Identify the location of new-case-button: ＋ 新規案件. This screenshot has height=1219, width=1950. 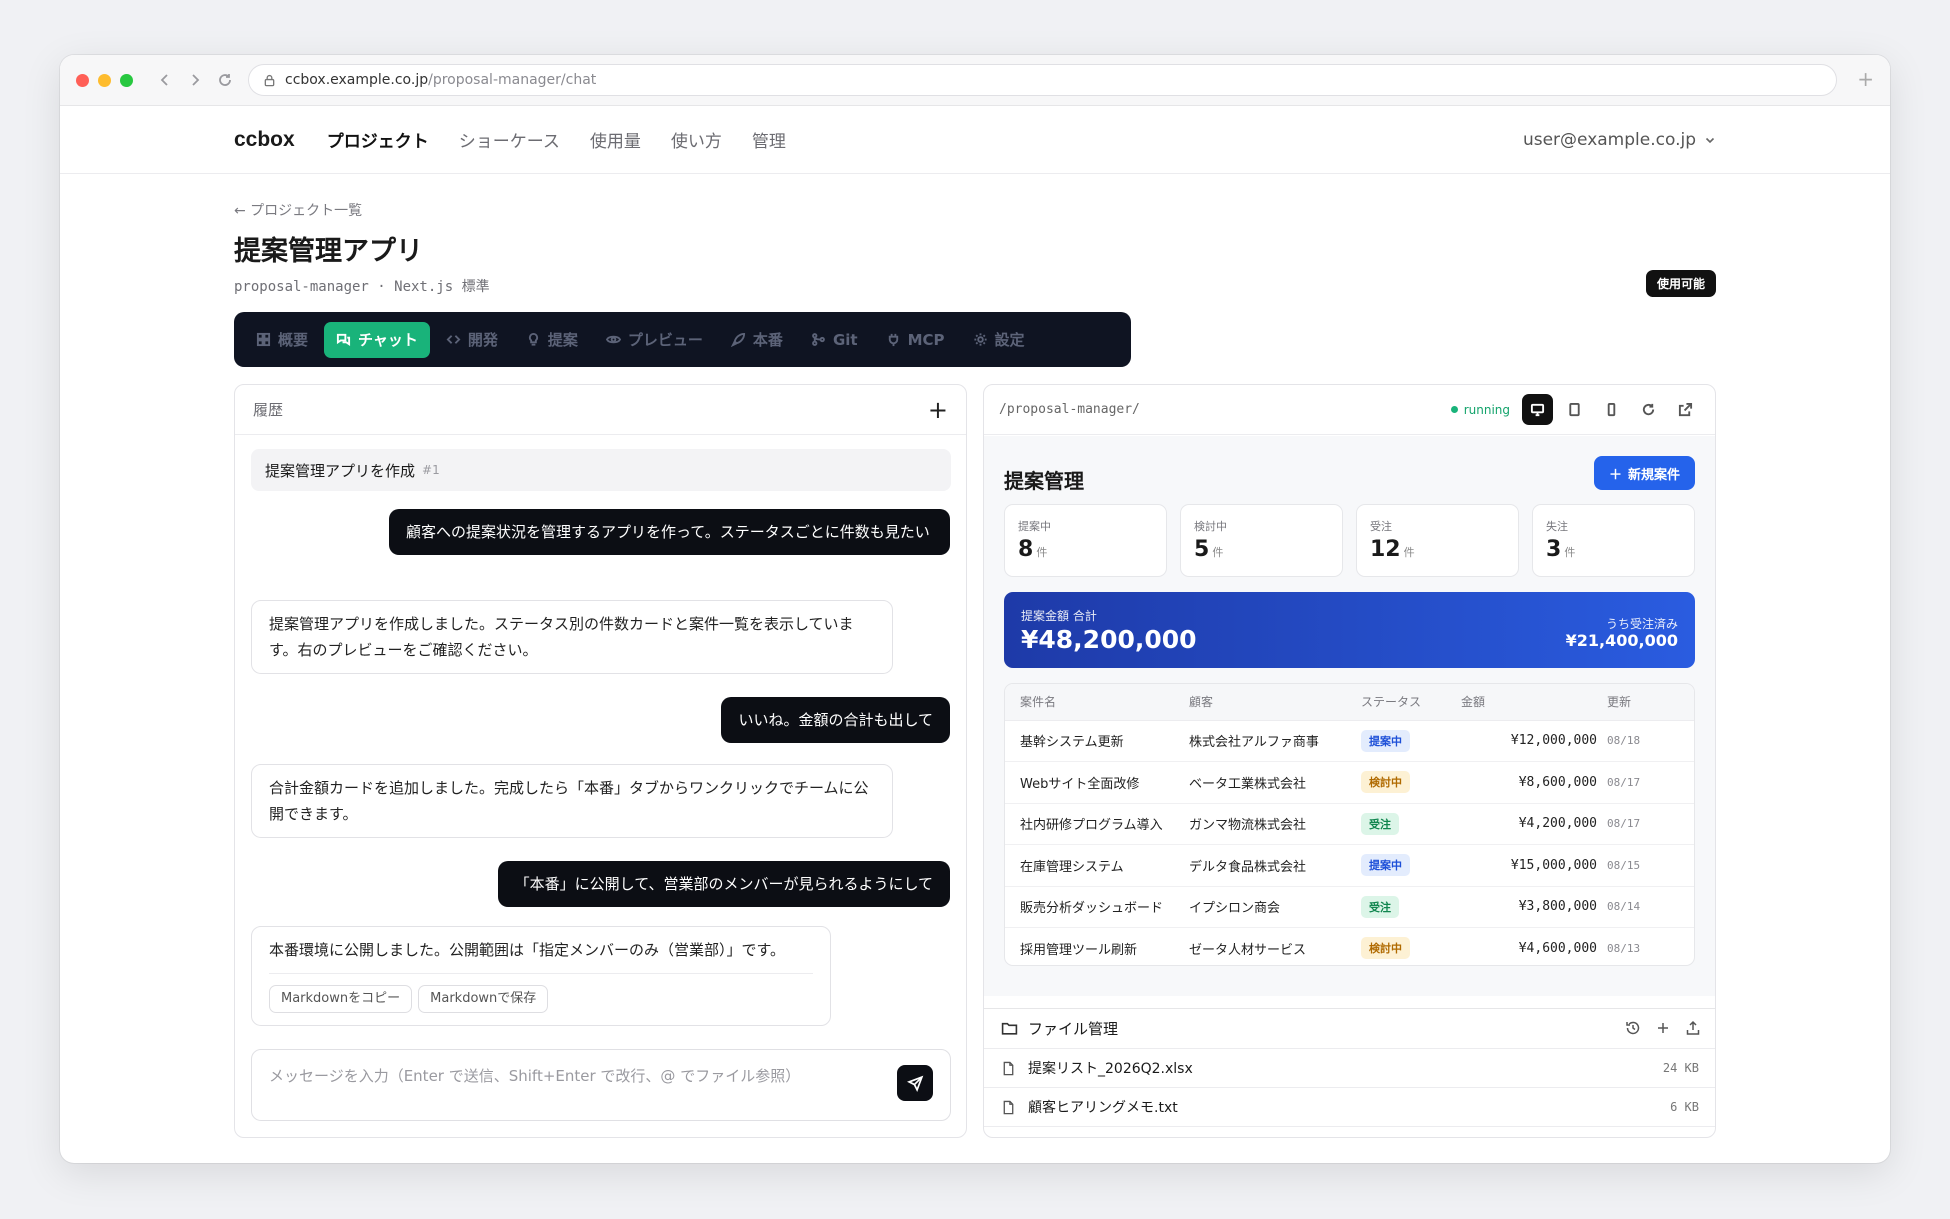
(1644, 473).